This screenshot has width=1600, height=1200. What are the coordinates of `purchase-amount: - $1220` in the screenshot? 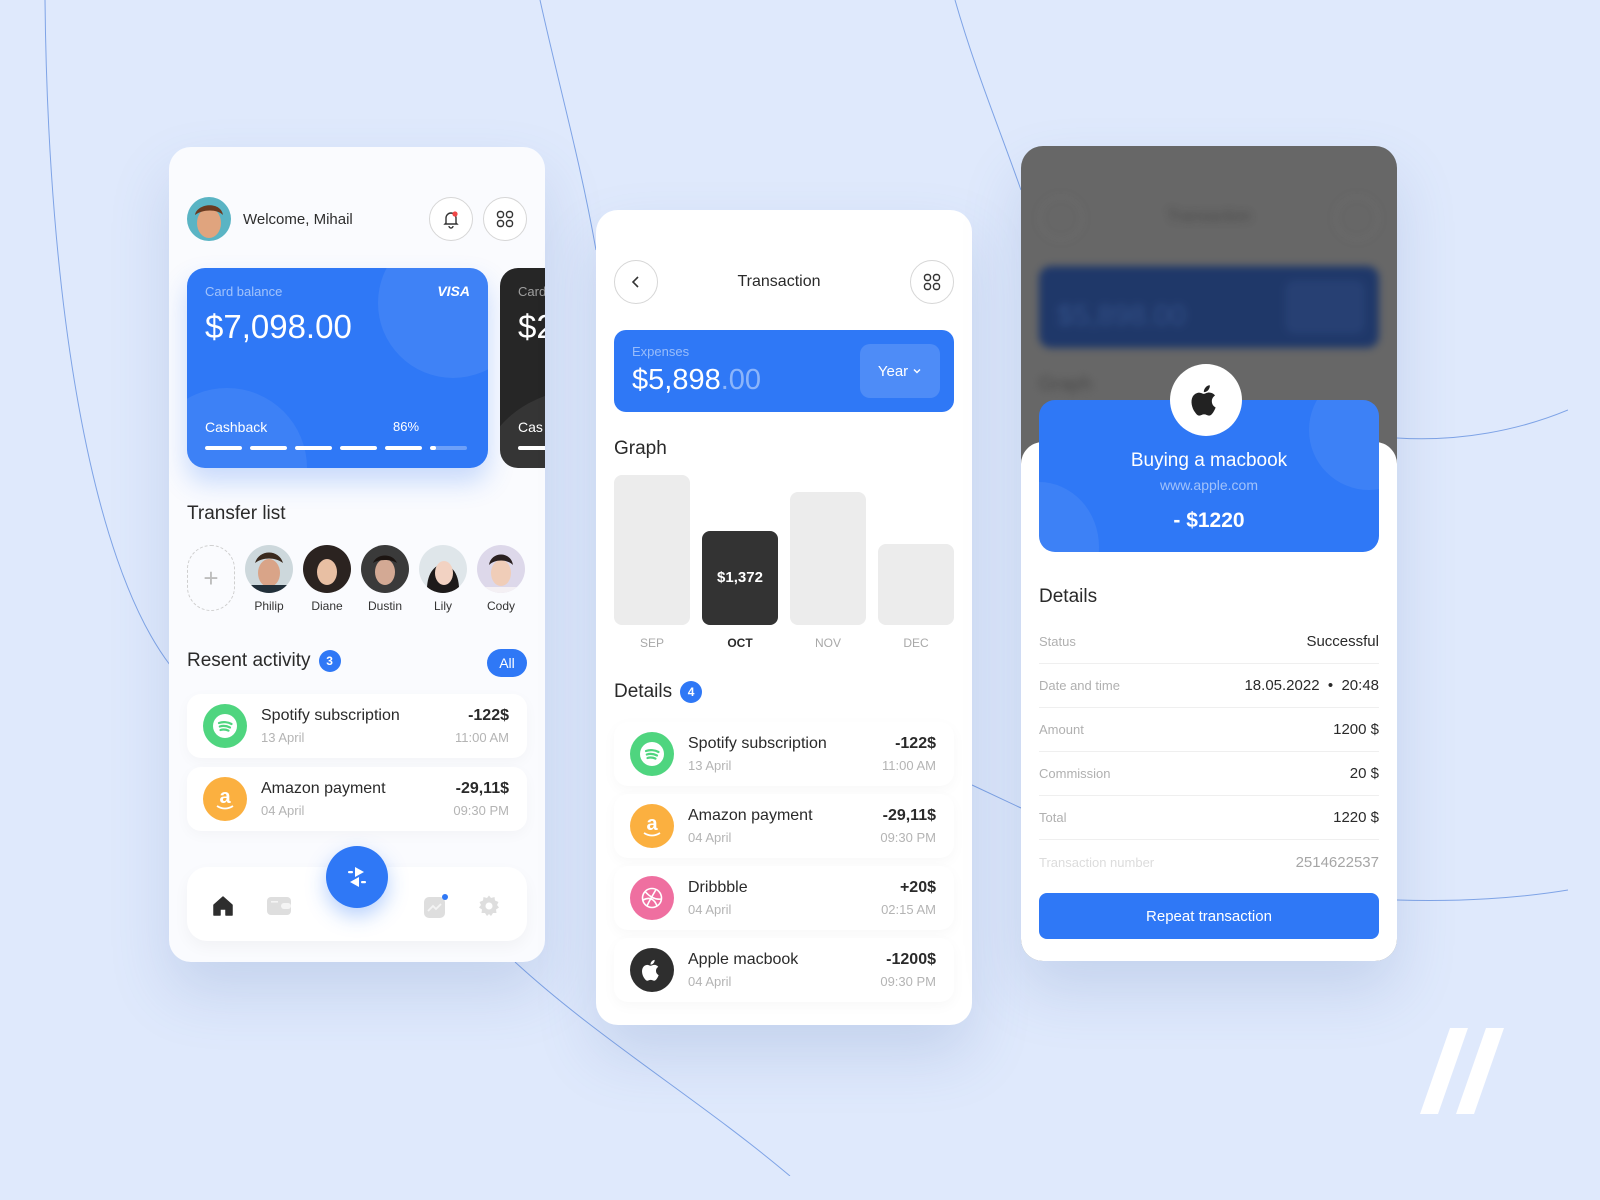 It's located at (1209, 520).